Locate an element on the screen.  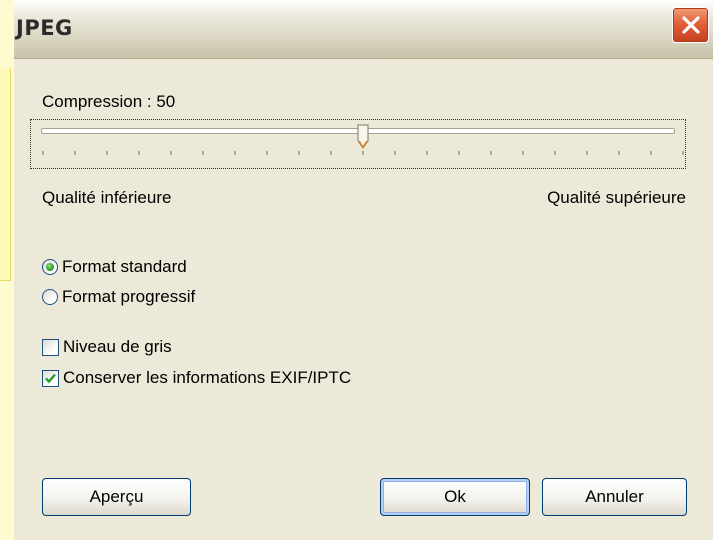
cancel-button: Annuler is located at coordinates (614, 497).